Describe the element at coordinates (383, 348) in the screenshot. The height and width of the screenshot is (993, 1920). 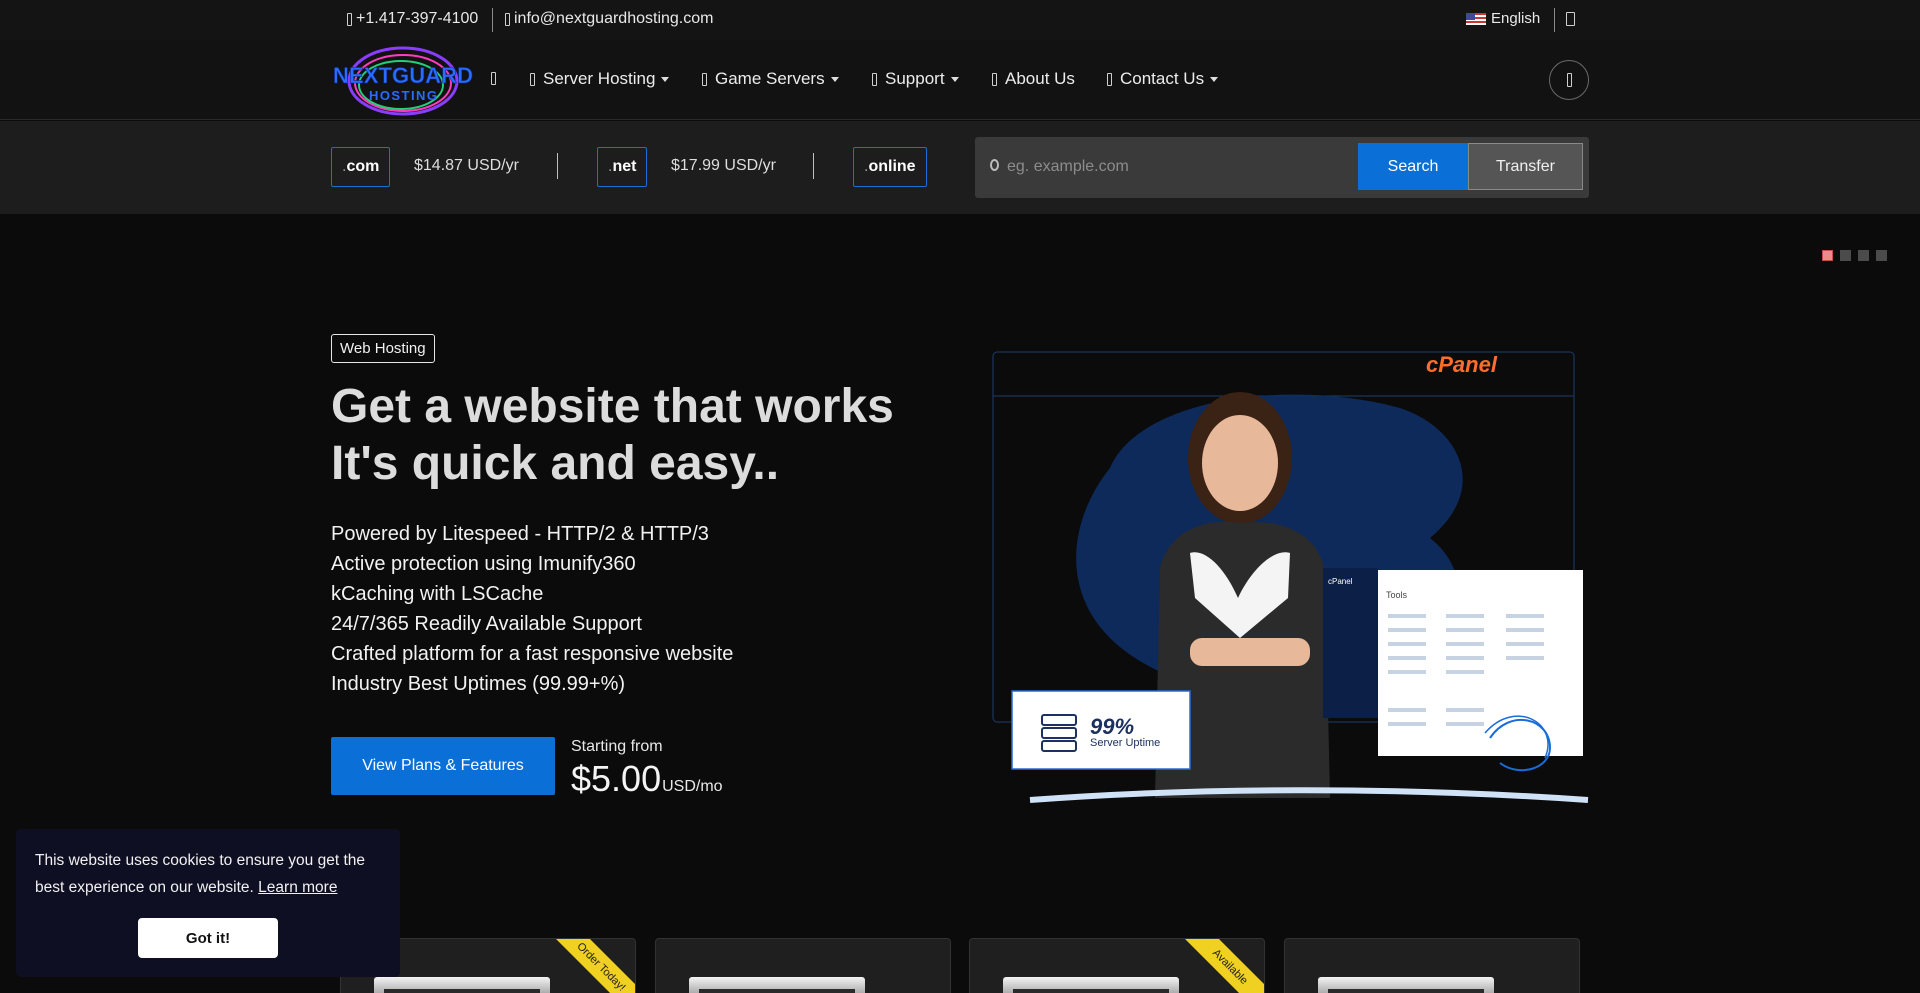
I see `category-badge: Web Hosting` at that location.